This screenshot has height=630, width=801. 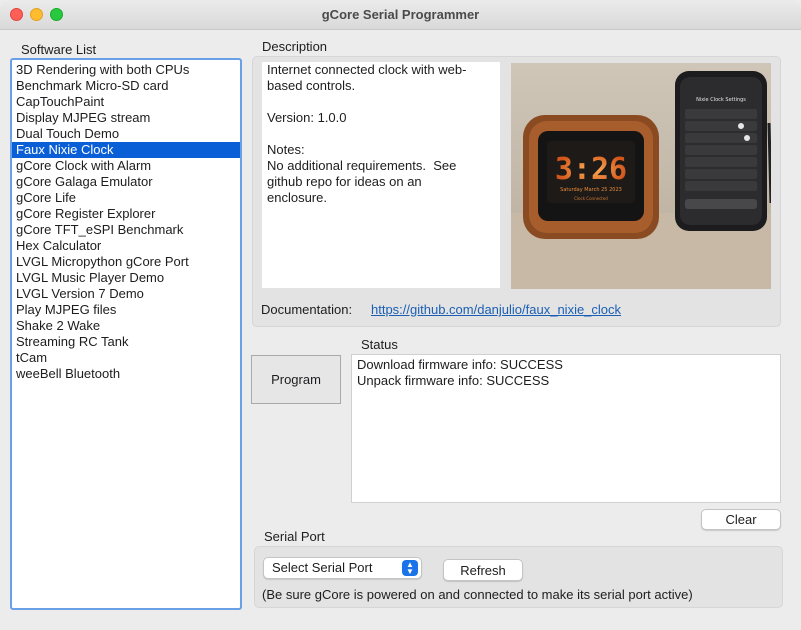 I want to click on clock-status: Clock Connected, so click(x=591, y=198).